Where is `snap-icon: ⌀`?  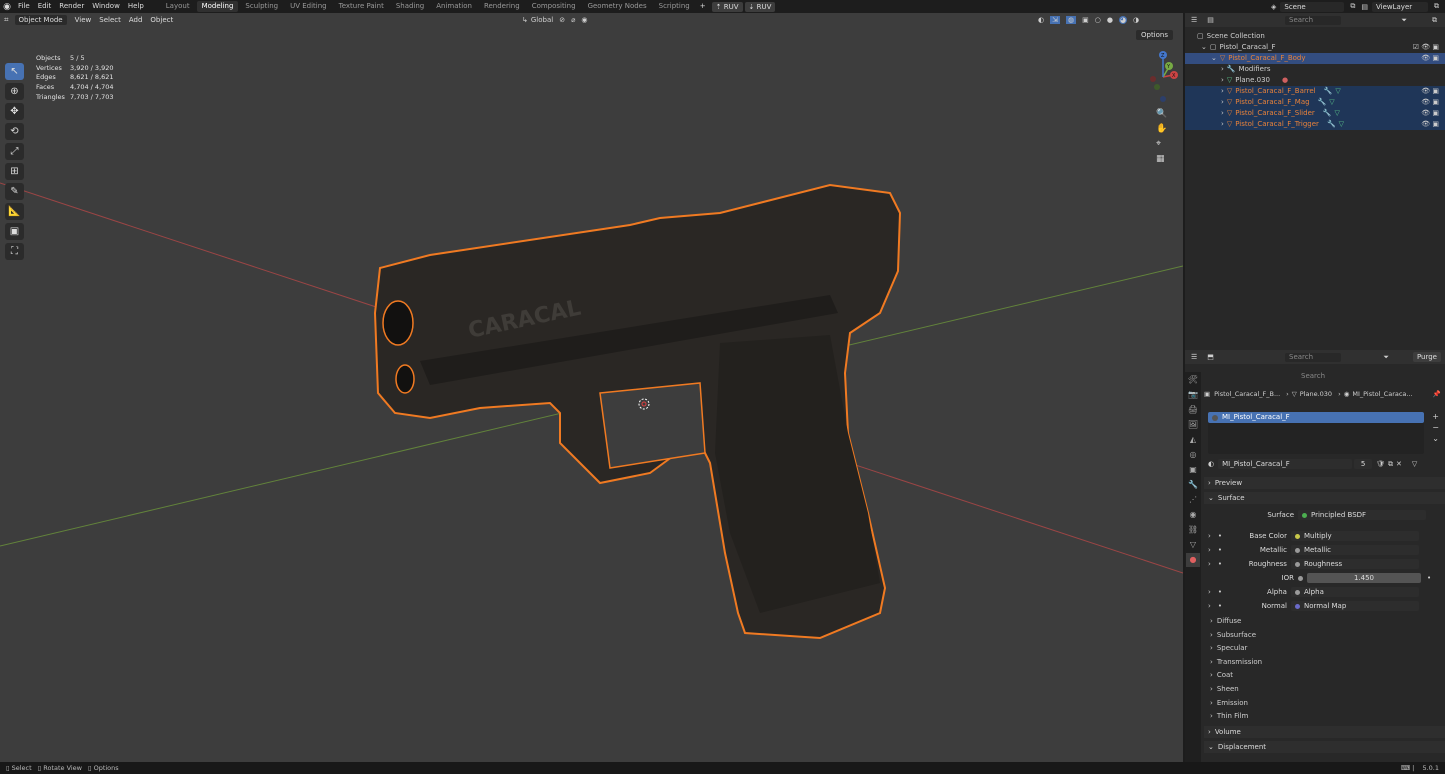
snap-icon: ⌀ is located at coordinates (573, 20).